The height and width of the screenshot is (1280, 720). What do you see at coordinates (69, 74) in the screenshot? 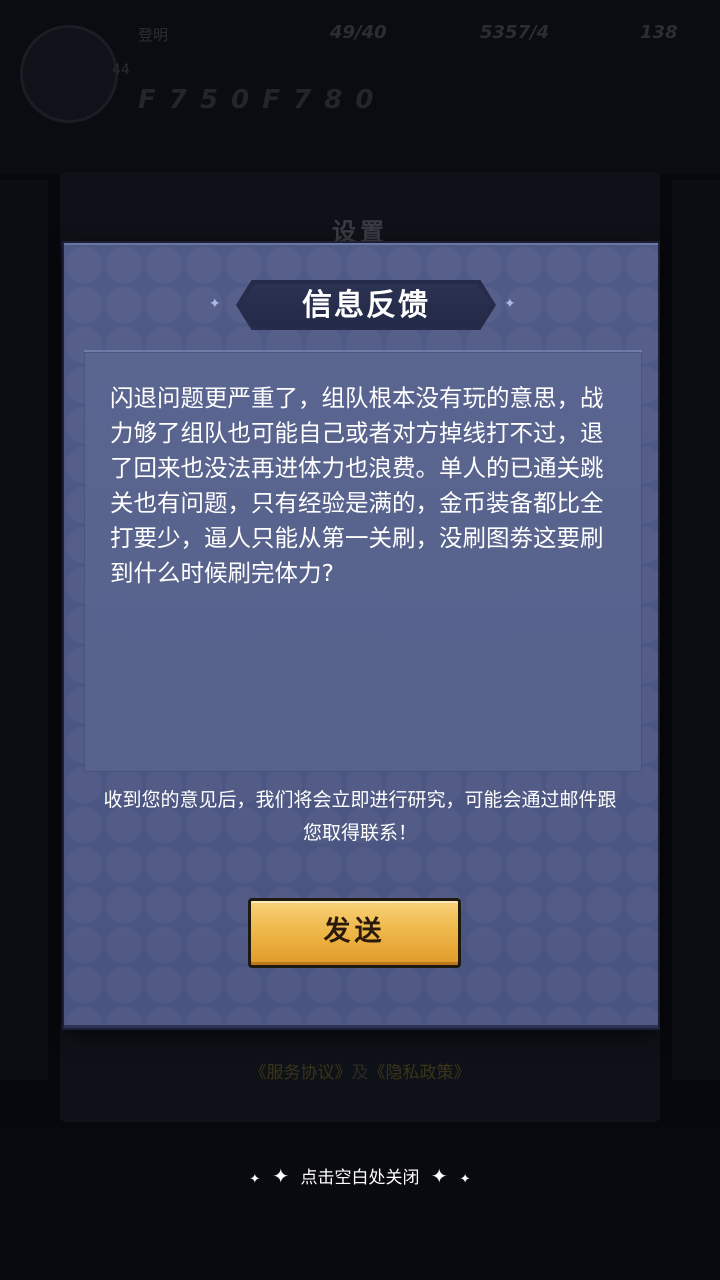
I see `player-avatar` at bounding box center [69, 74].